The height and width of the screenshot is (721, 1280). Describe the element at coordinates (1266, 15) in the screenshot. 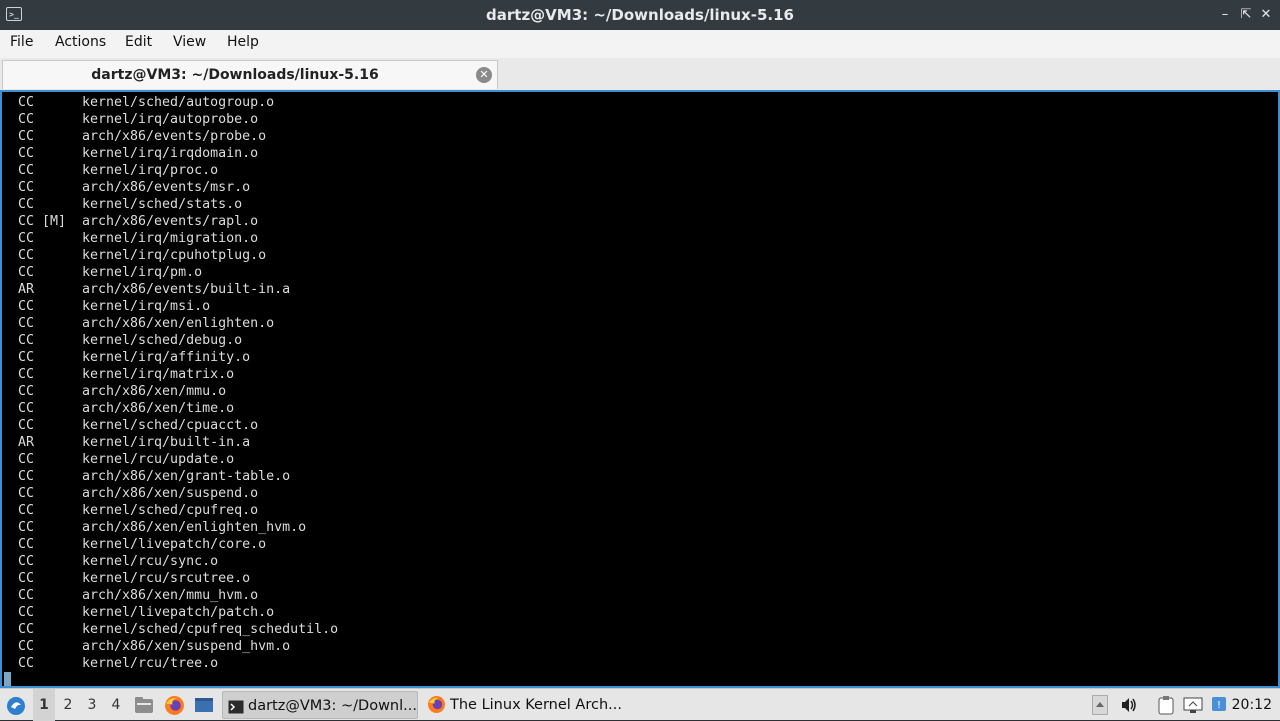

I see `close-icon: ✕` at that location.